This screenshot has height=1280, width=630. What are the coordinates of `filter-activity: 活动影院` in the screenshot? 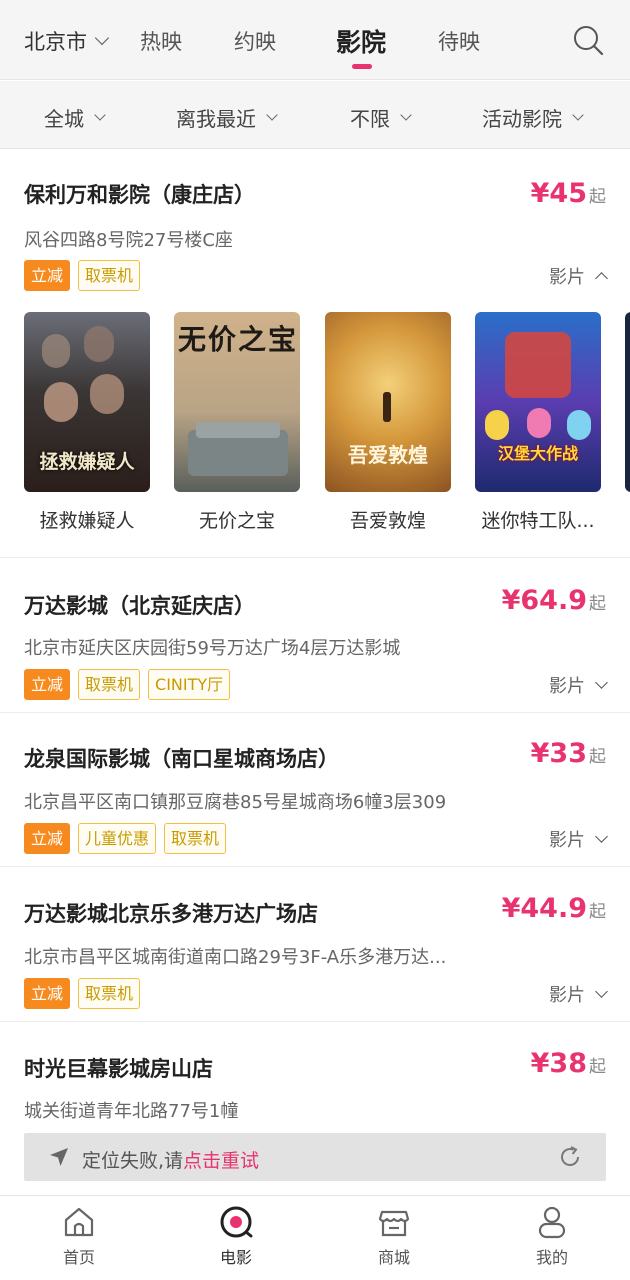 It's located at (533, 117).